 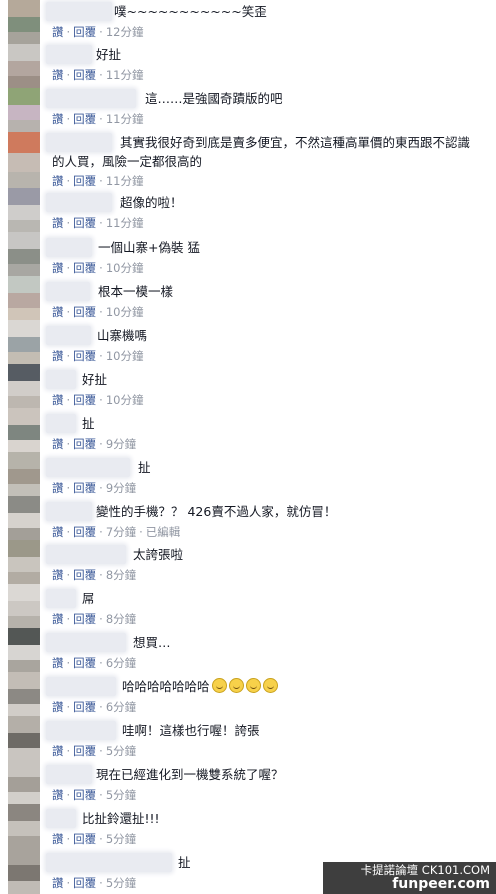 What do you see at coordinates (125, 32) in the screenshot?
I see `comment-timestamp: 12分鐘` at bounding box center [125, 32].